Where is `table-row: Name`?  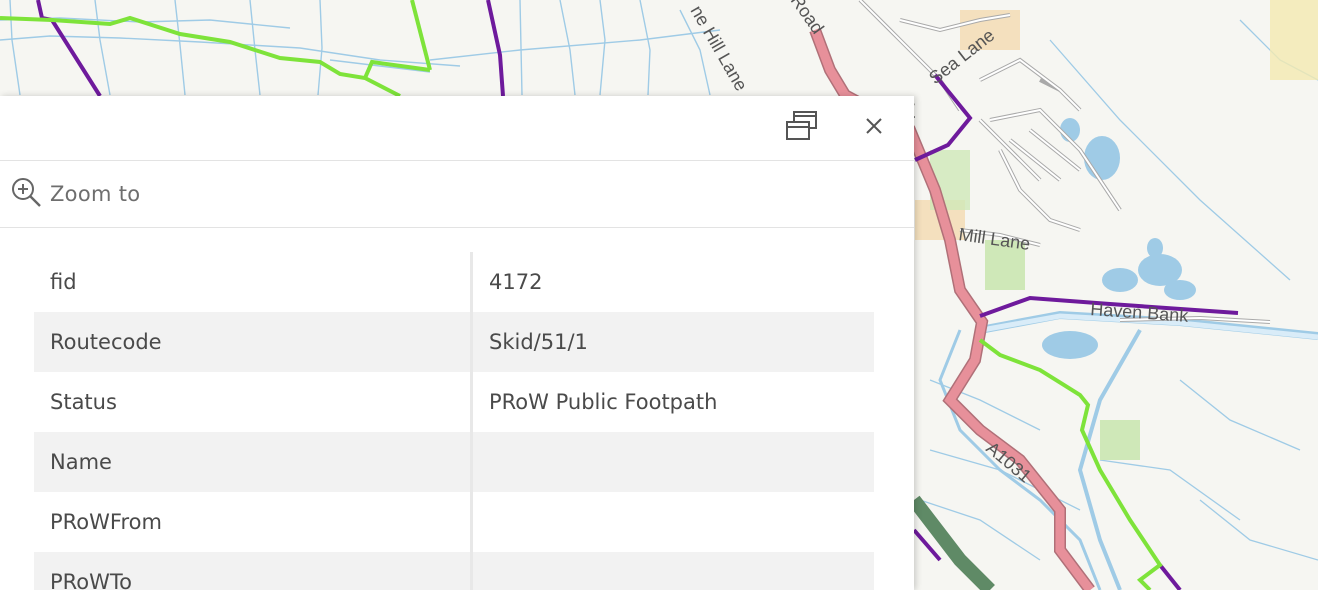 table-row: Name is located at coordinates (454, 462).